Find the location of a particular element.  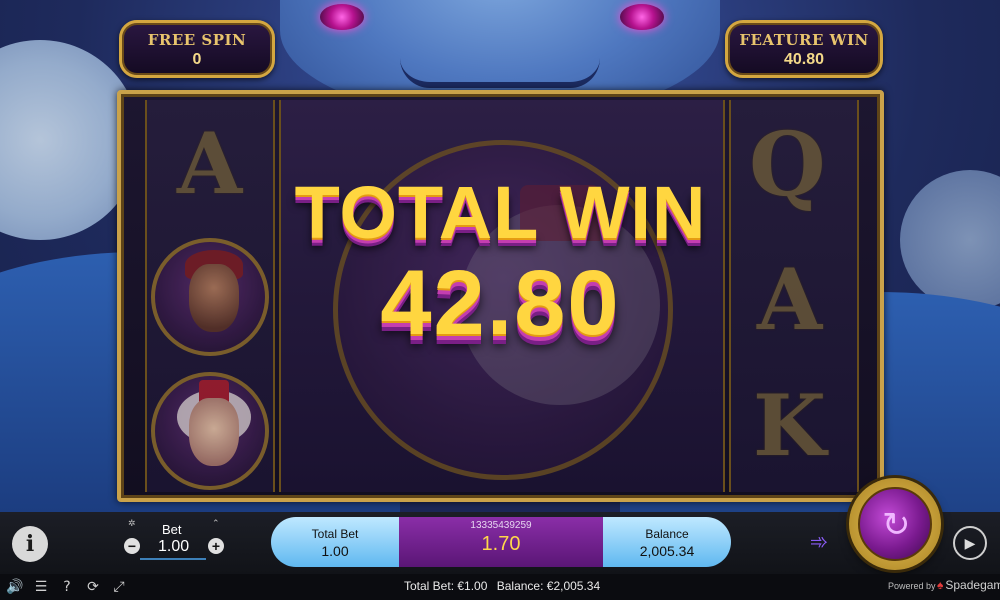

reel-left: A is located at coordinates (210, 296).